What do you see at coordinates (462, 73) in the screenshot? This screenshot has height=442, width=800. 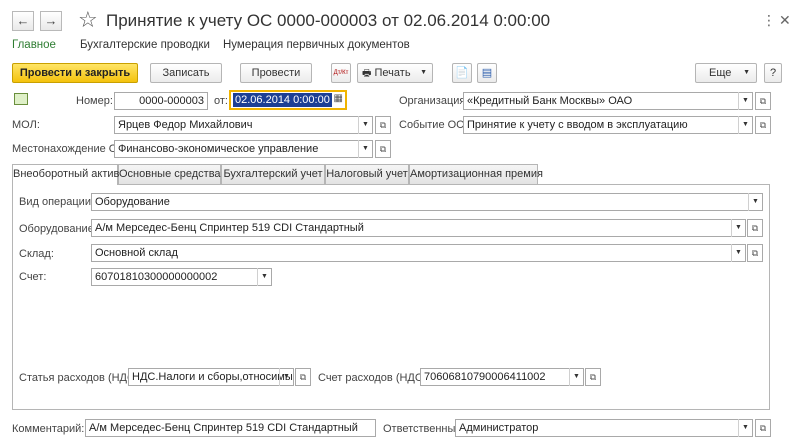 I see `document-icon: 📄` at bounding box center [462, 73].